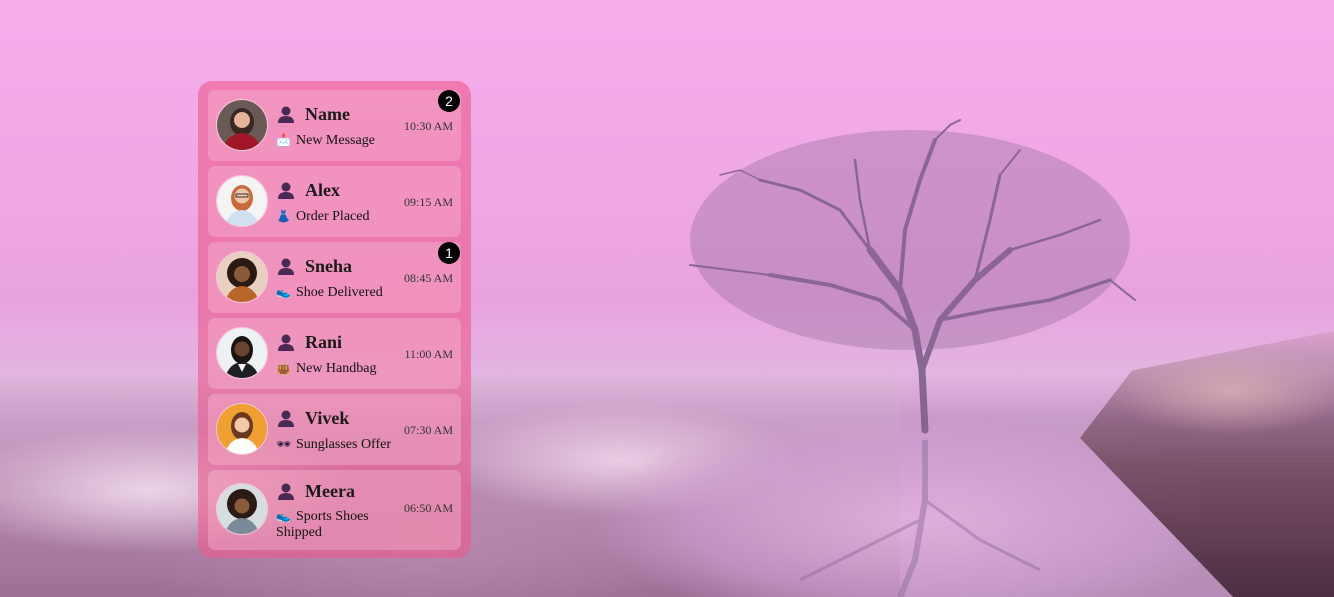 Image resolution: width=1334 pixels, height=597 pixels. Describe the element at coordinates (283, 516) in the screenshot. I see `sneaker-icon: 👟` at that location.